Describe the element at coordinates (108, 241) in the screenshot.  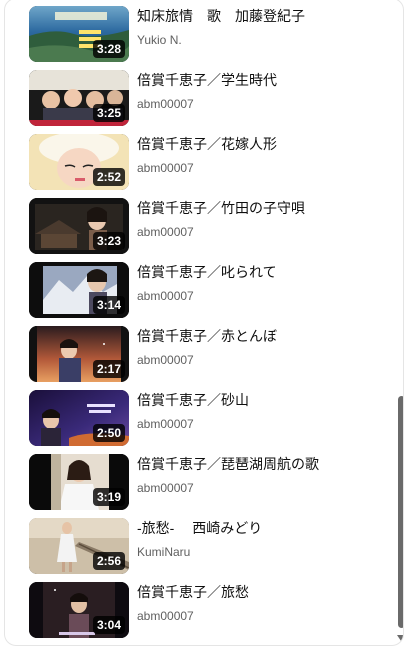
I see `duration-badge: 3:23` at that location.